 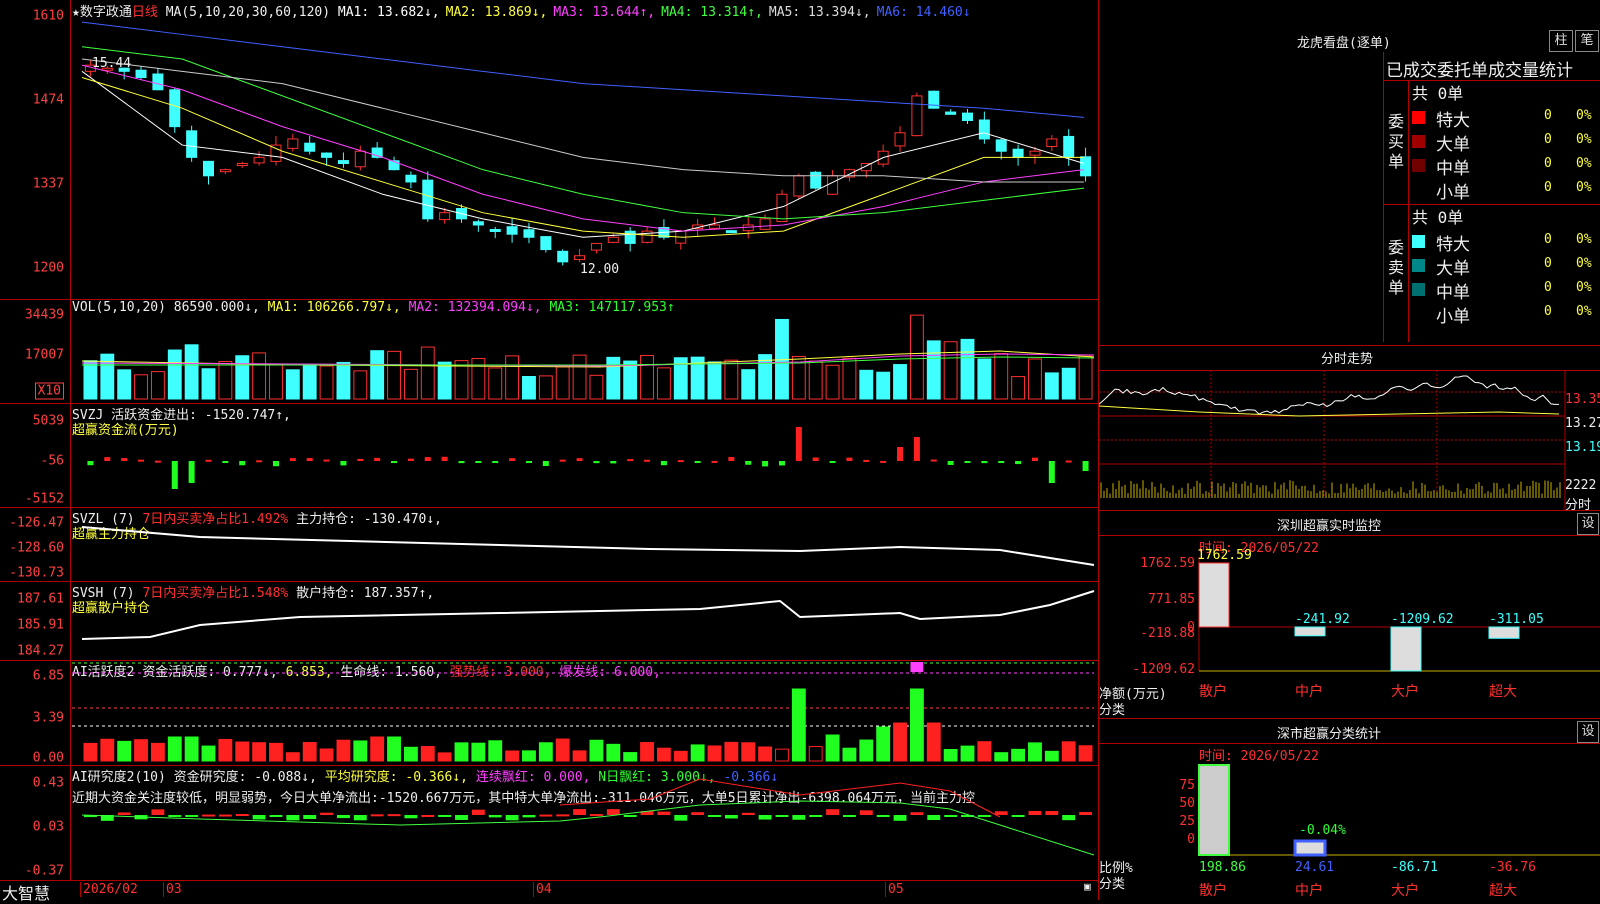 I want to click on ai-active-chart, so click(x=549, y=712).